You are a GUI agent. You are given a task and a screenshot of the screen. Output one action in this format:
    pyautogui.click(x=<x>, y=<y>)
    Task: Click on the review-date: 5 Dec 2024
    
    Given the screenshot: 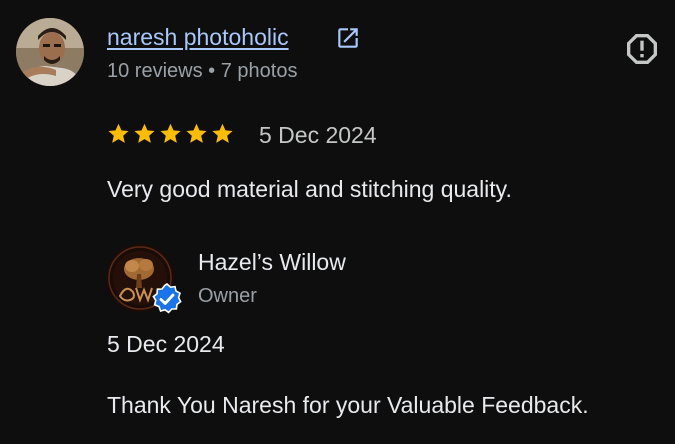 What is the action you would take?
    pyautogui.click(x=318, y=135)
    